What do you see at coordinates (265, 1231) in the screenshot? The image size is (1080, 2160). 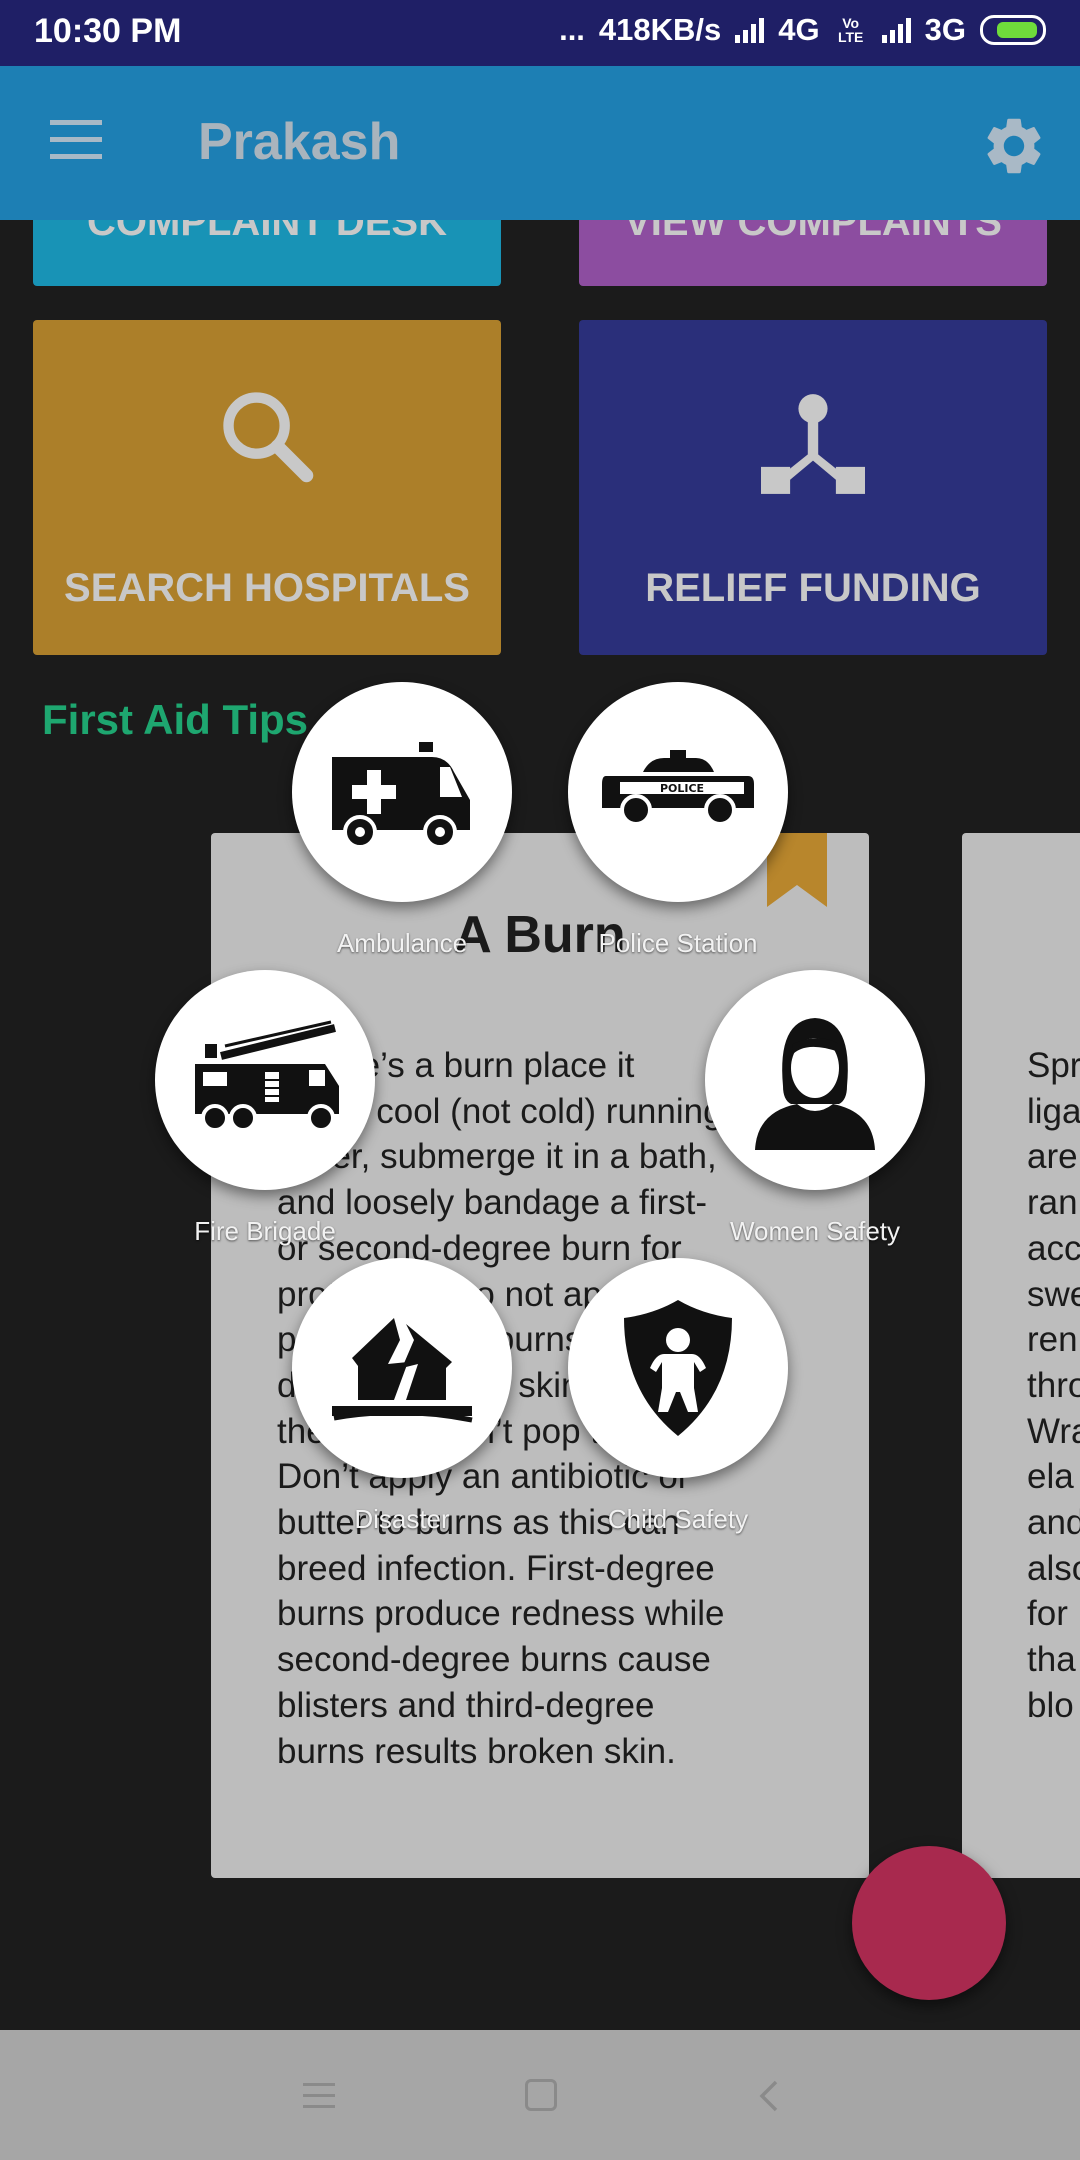 I see `fire-brigade-label: Fire Brigade` at bounding box center [265, 1231].